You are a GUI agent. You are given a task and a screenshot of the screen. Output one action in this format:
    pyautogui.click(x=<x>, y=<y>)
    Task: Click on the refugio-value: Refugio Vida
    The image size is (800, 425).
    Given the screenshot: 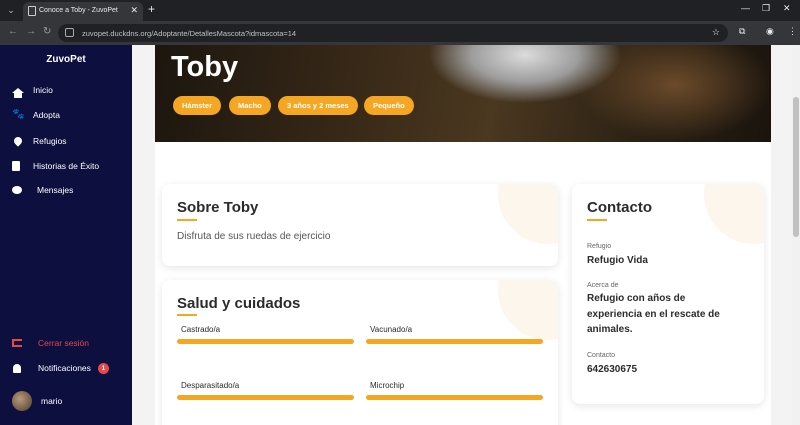 What is the action you would take?
    pyautogui.click(x=617, y=261)
    